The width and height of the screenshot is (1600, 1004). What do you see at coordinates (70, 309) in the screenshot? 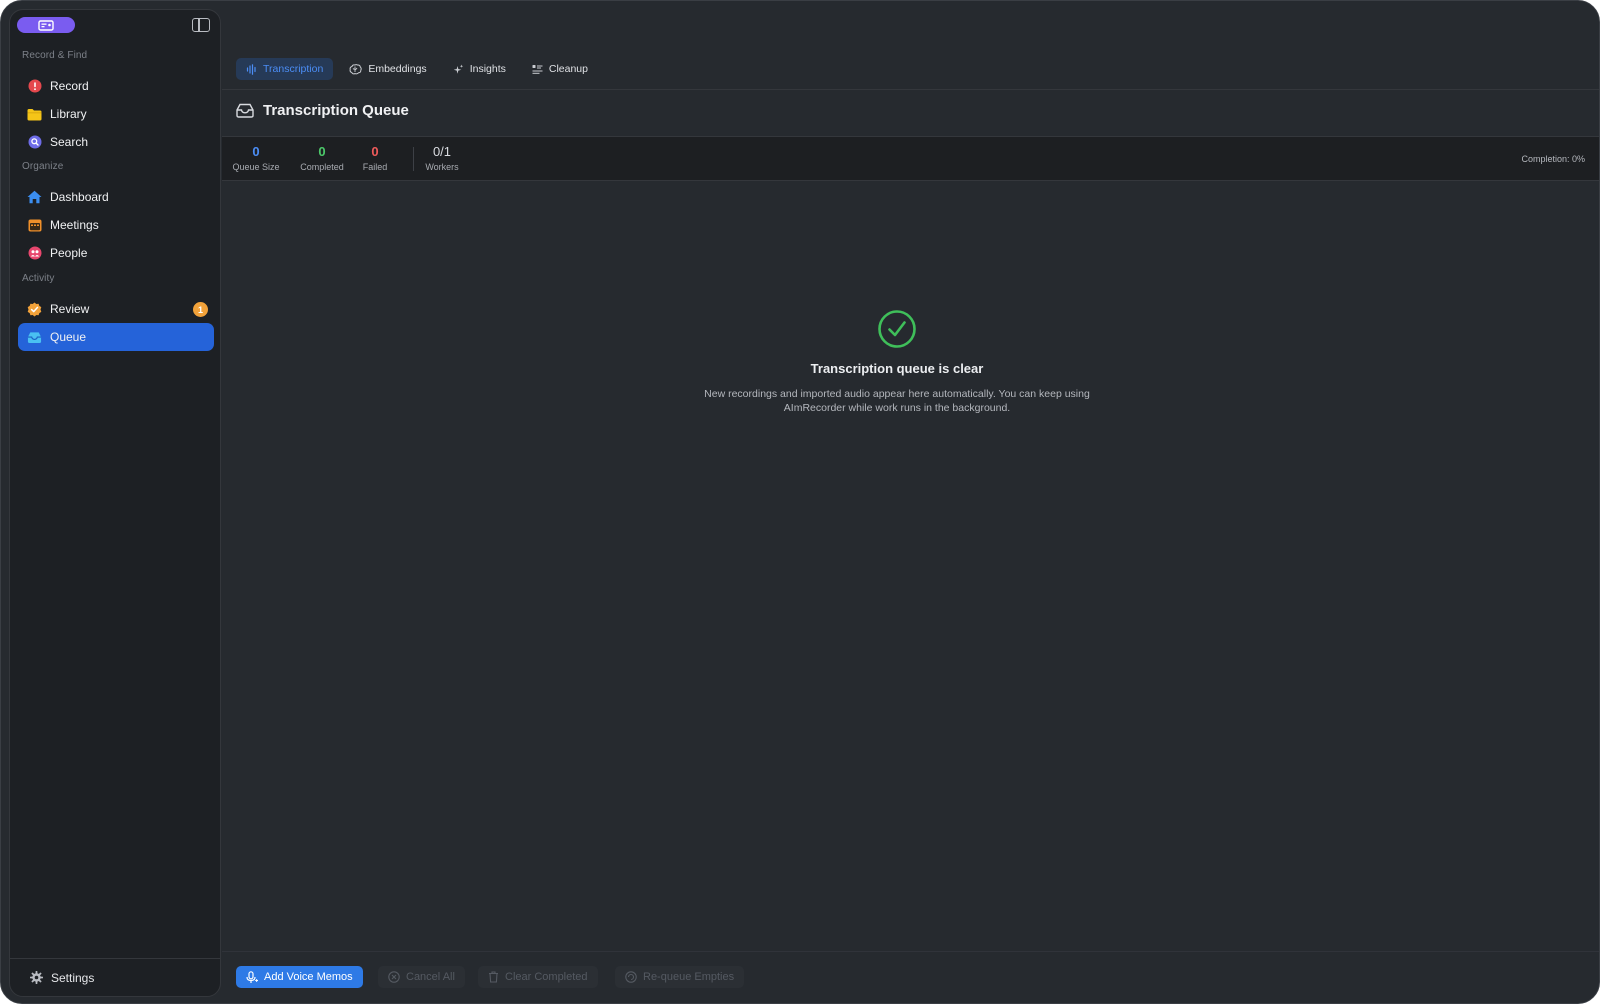
I see `sidebar-item-label: Review` at bounding box center [70, 309].